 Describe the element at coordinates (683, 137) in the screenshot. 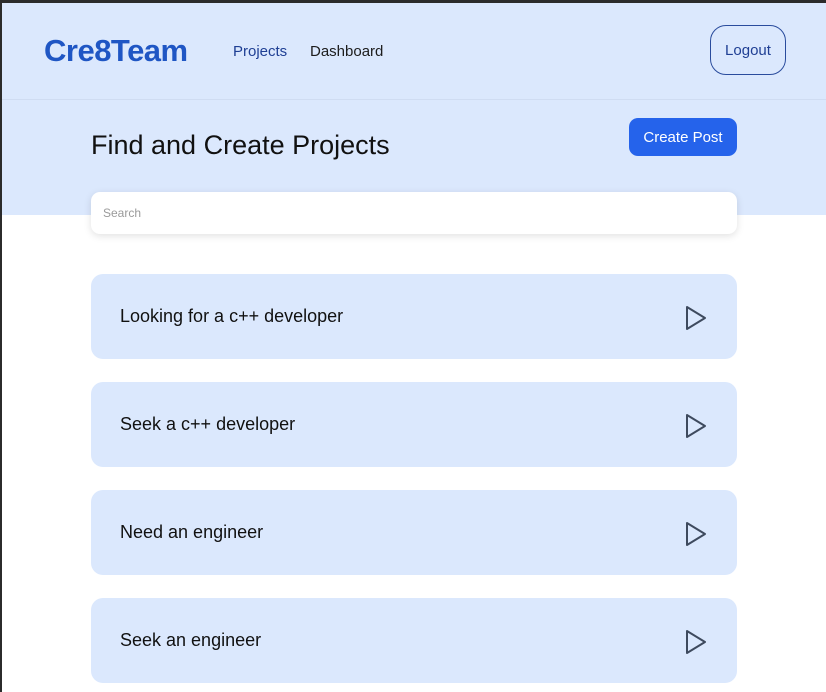

I see `create-post-button: Create Post` at that location.